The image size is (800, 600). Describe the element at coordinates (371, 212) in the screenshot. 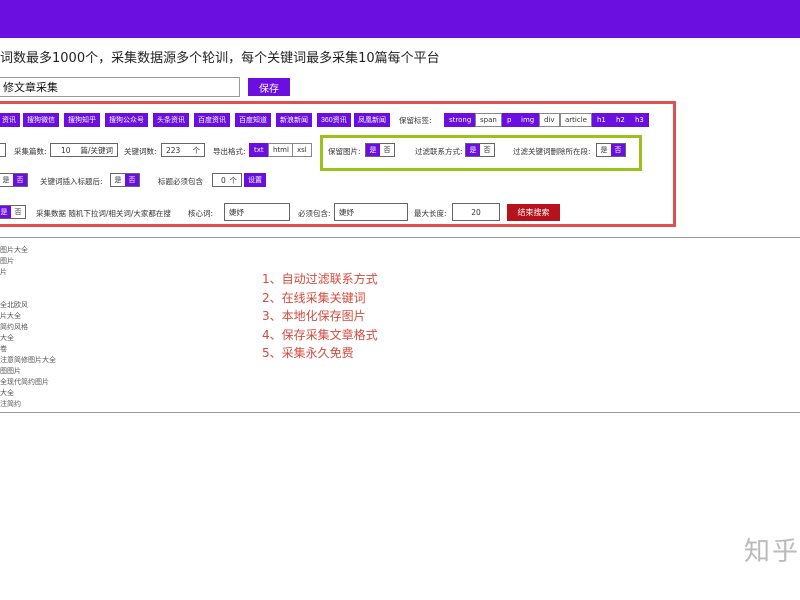

I see `must-contain-input: 婕妤` at that location.